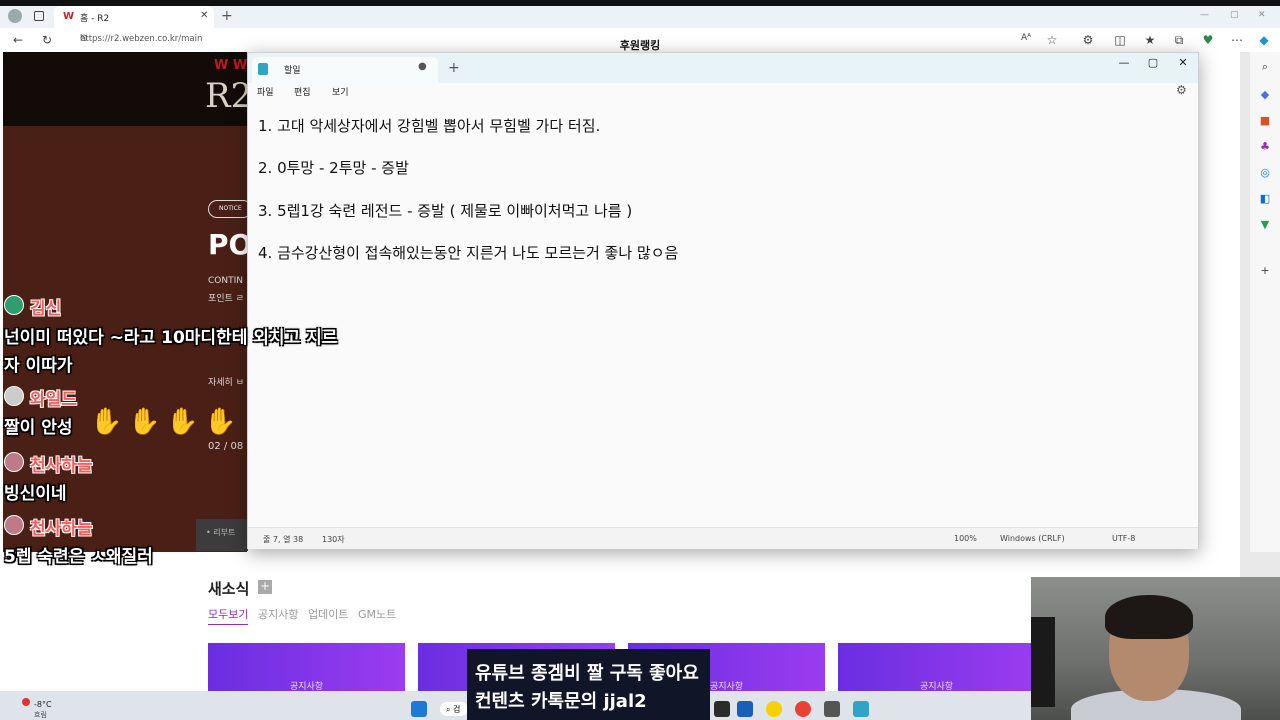 The height and width of the screenshot is (720, 1280). I want to click on slide-pager: 02 / 08, so click(225, 446).